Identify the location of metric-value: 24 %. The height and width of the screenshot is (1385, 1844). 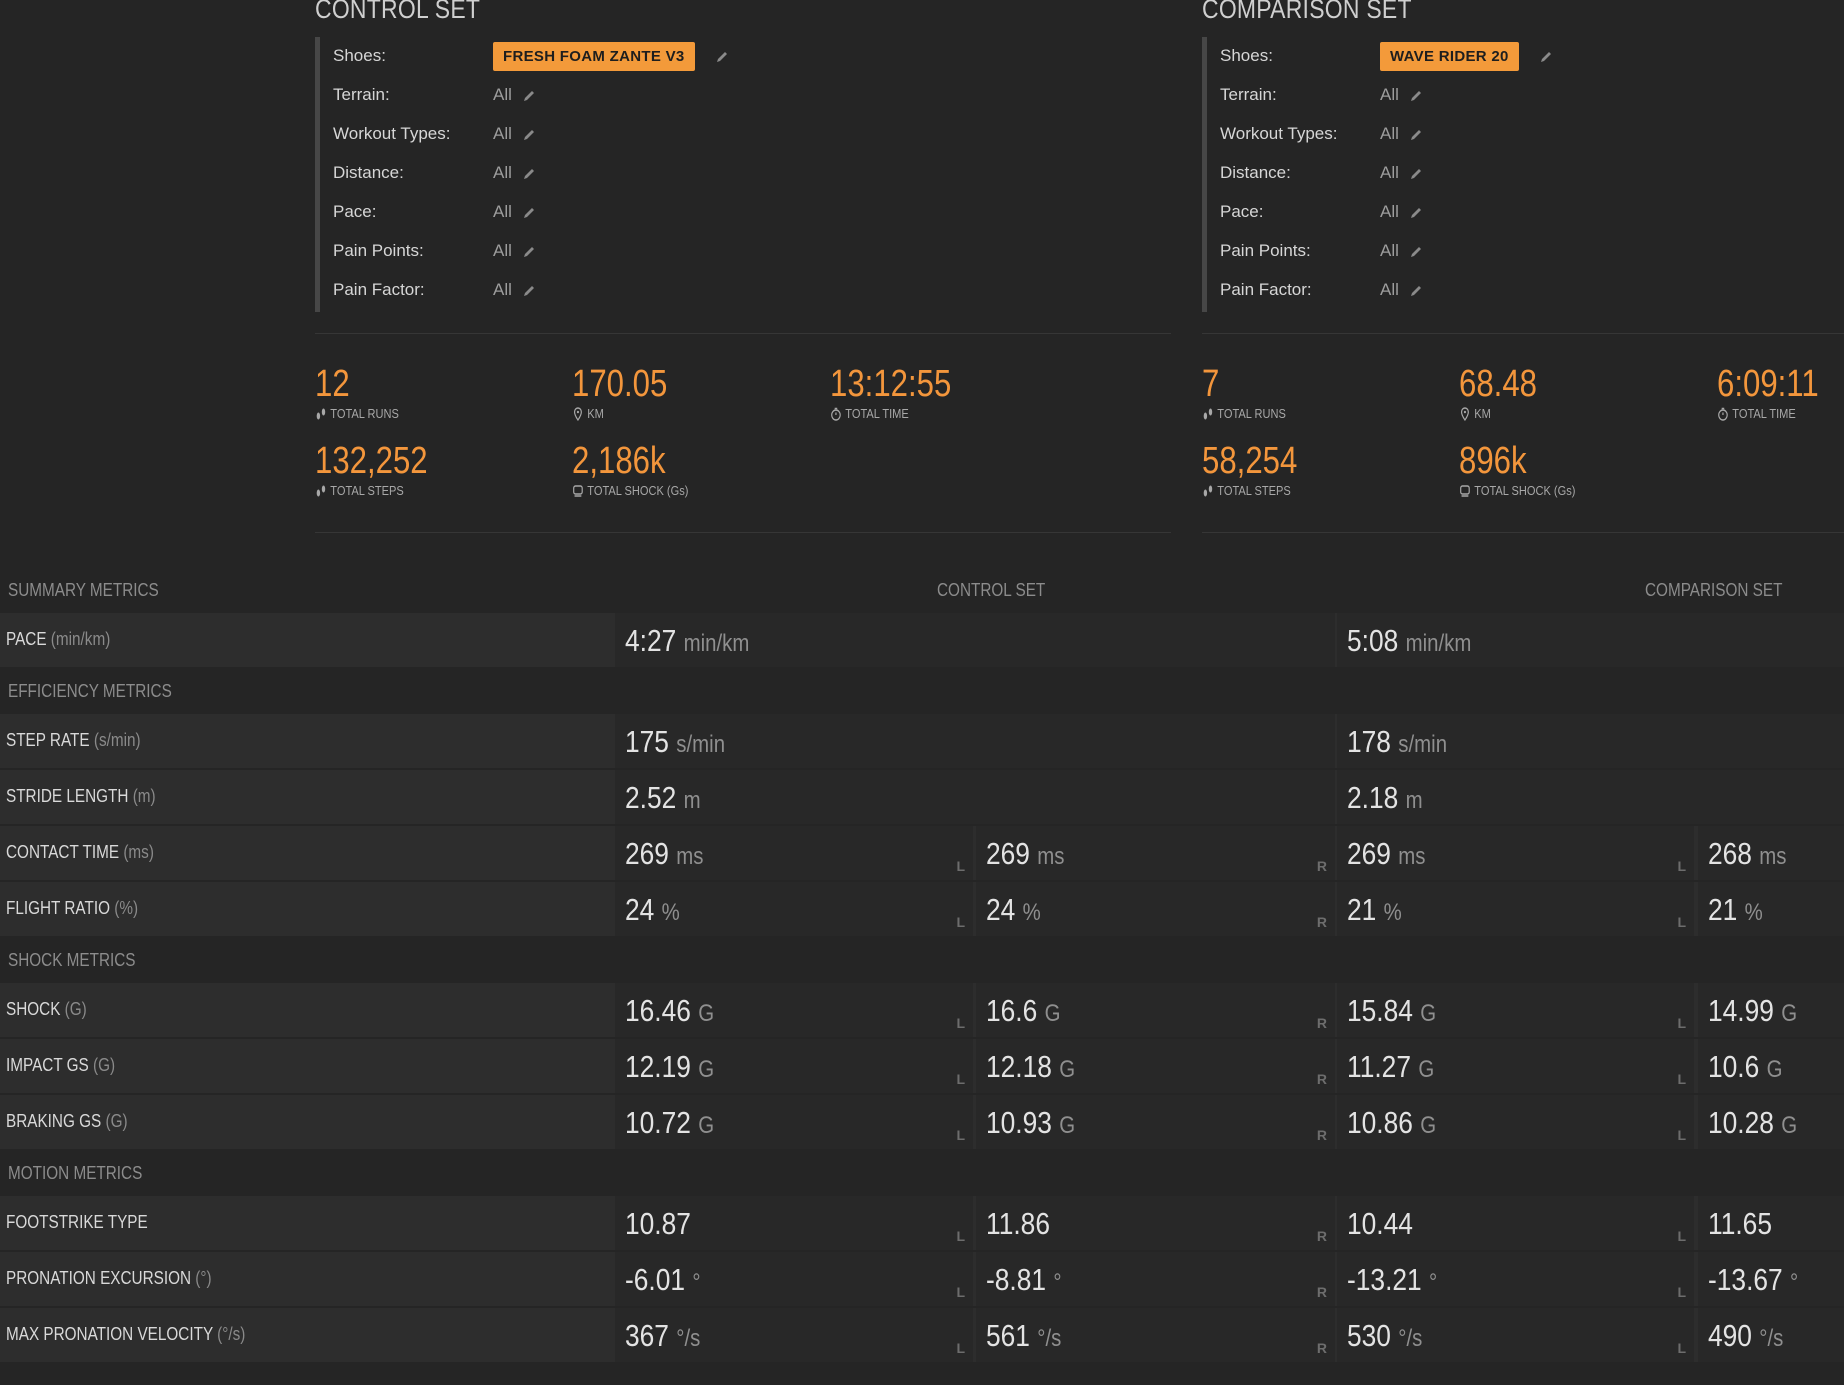
(1013, 910).